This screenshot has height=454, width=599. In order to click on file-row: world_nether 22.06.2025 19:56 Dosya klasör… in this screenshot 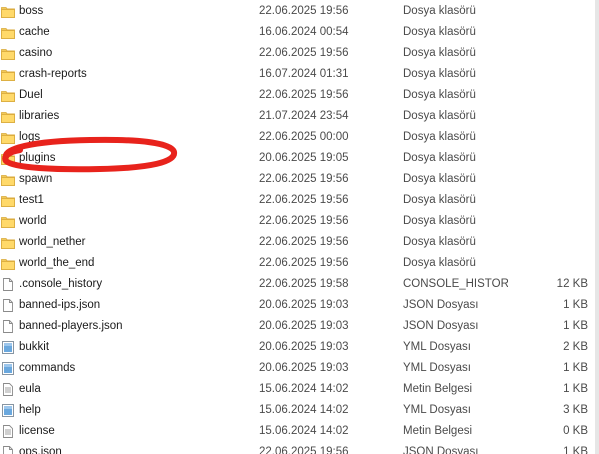, I will do `click(299, 242)`.